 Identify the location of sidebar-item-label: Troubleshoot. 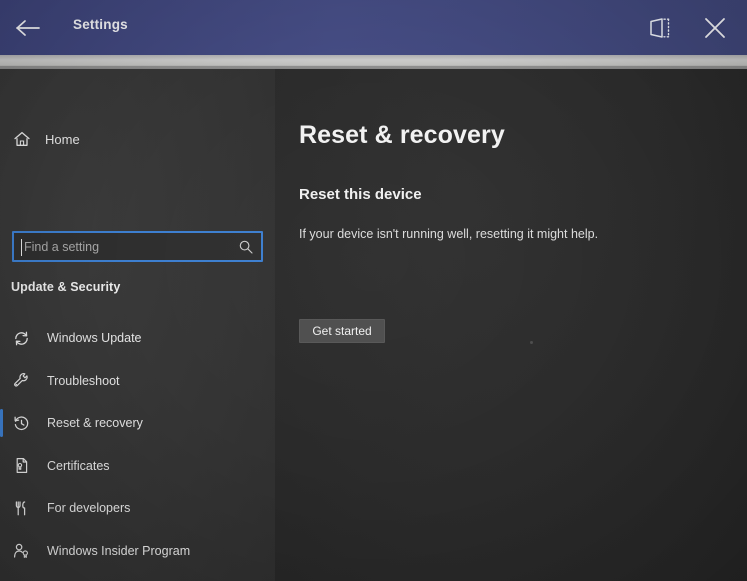
(83, 380).